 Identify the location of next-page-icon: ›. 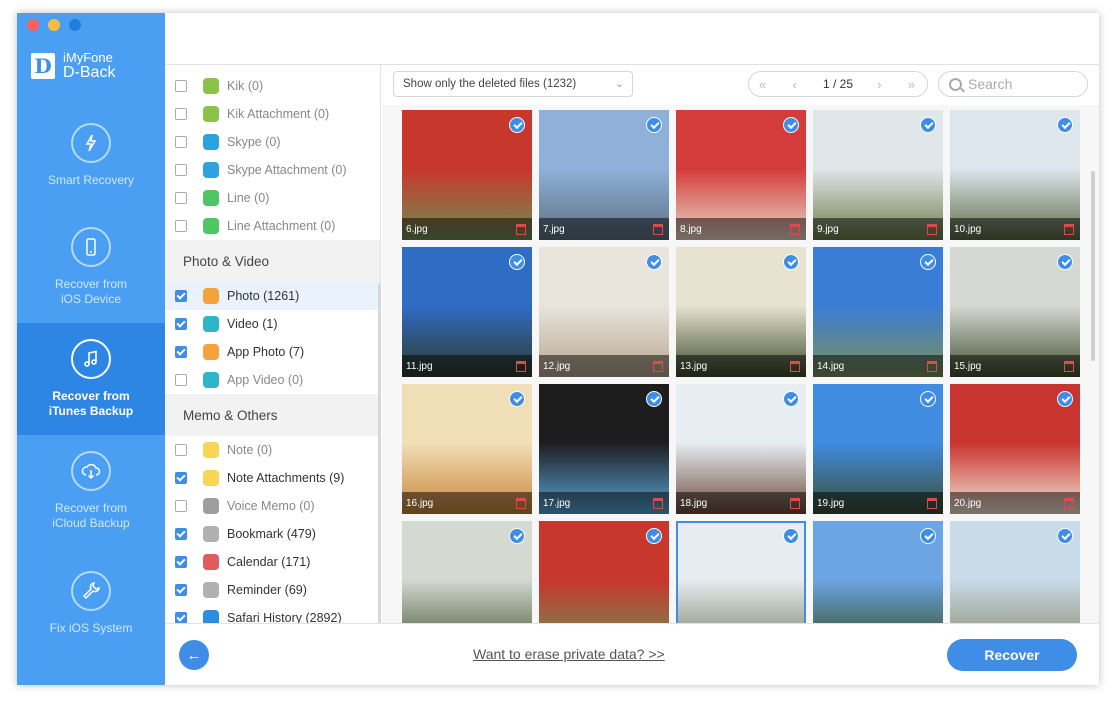
(880, 84).